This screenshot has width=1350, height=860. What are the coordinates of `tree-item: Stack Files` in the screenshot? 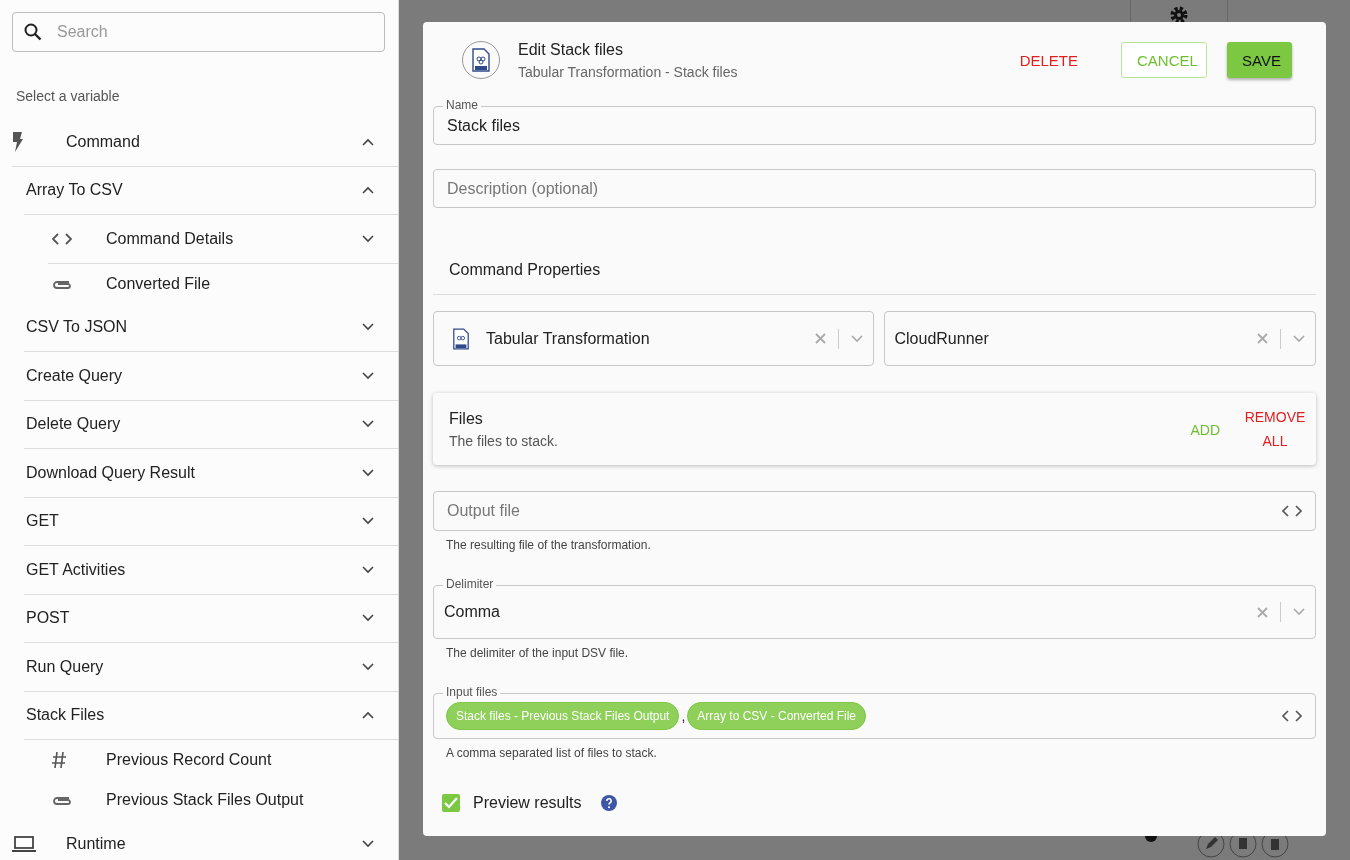 It's located at (211, 715).